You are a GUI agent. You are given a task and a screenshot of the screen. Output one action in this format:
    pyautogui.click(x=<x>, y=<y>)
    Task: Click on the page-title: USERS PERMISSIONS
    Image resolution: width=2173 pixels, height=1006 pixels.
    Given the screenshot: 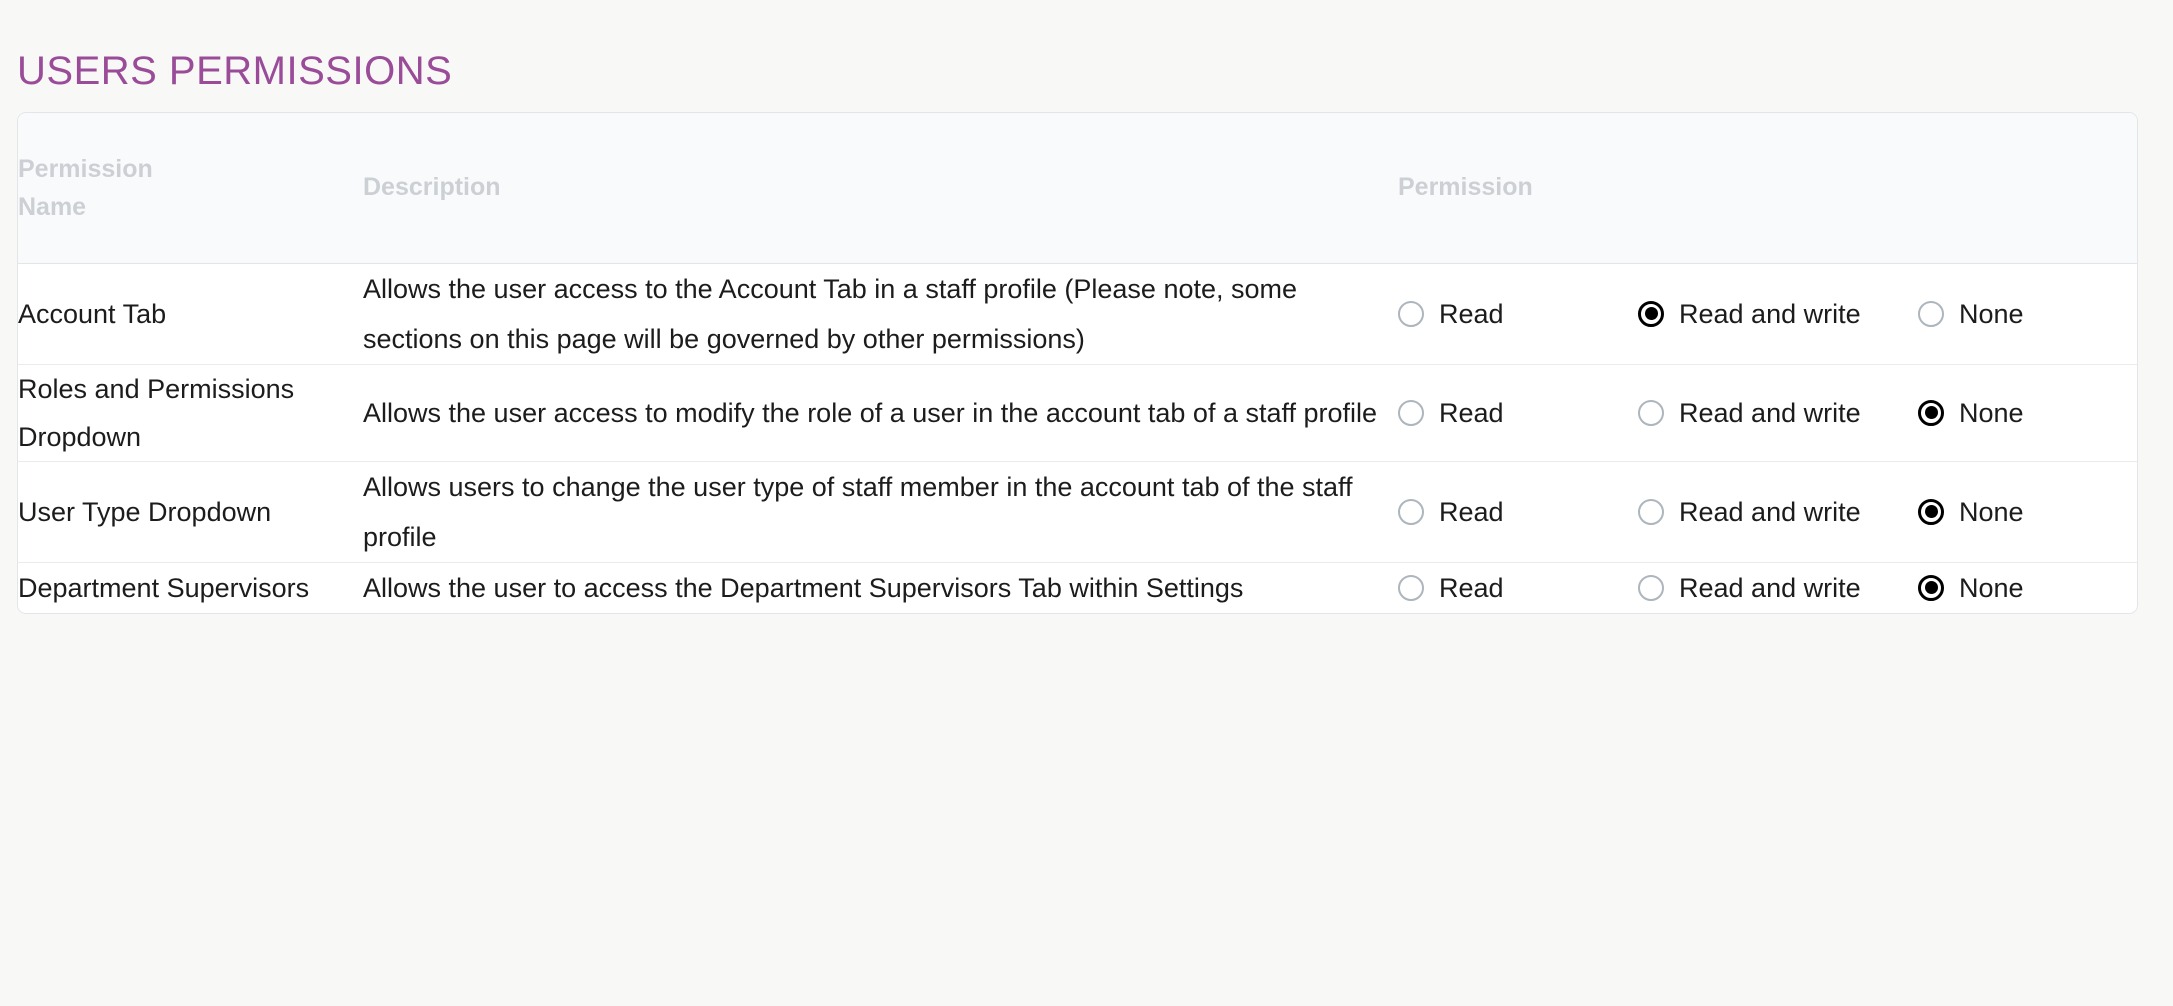 What is the action you would take?
    pyautogui.click(x=235, y=70)
    